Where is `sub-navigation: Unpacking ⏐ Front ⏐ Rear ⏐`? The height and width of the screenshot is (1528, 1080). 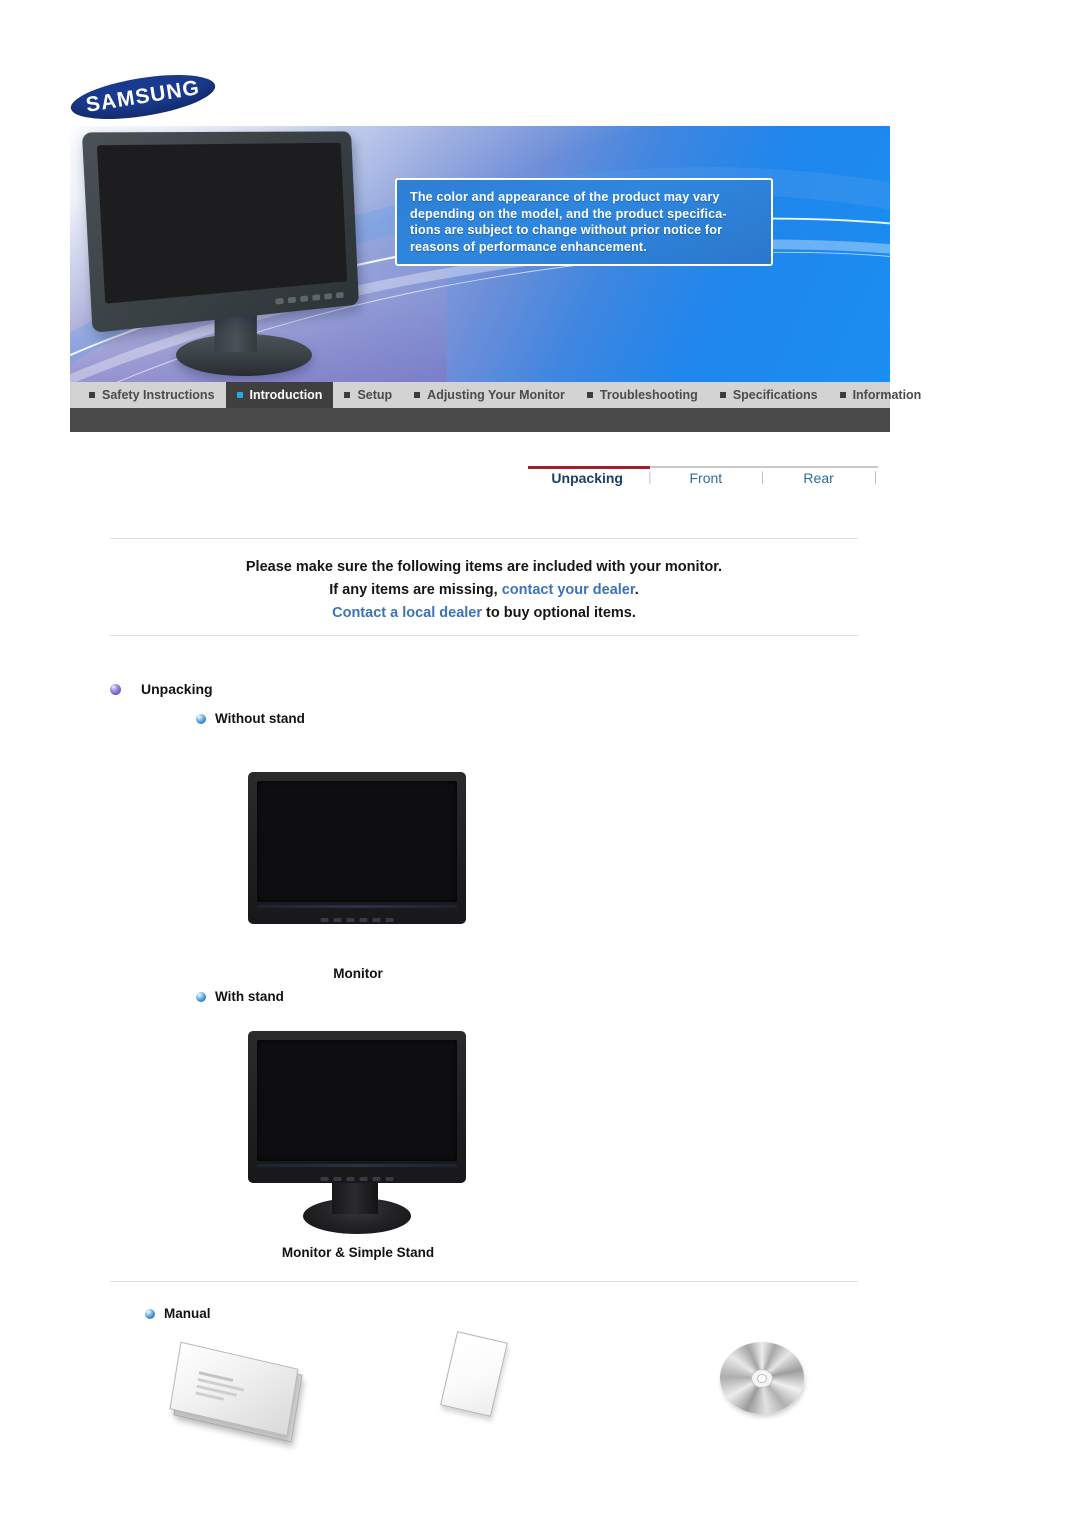 sub-navigation: Unpacking ⏐ Front ⏐ Rear ⏐ is located at coordinates (703, 483).